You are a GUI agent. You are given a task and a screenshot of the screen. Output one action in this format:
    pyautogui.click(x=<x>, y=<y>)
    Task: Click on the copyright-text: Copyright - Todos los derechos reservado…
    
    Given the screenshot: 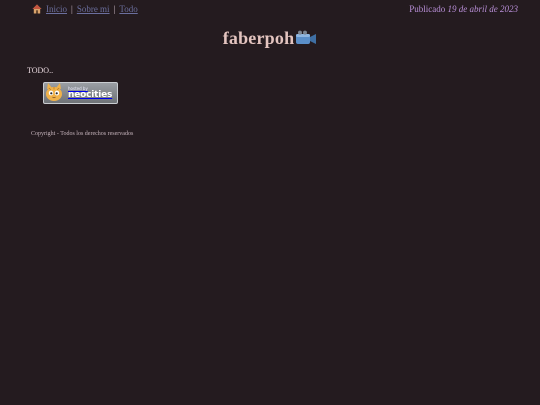 What is the action you would take?
    pyautogui.click(x=82, y=134)
    